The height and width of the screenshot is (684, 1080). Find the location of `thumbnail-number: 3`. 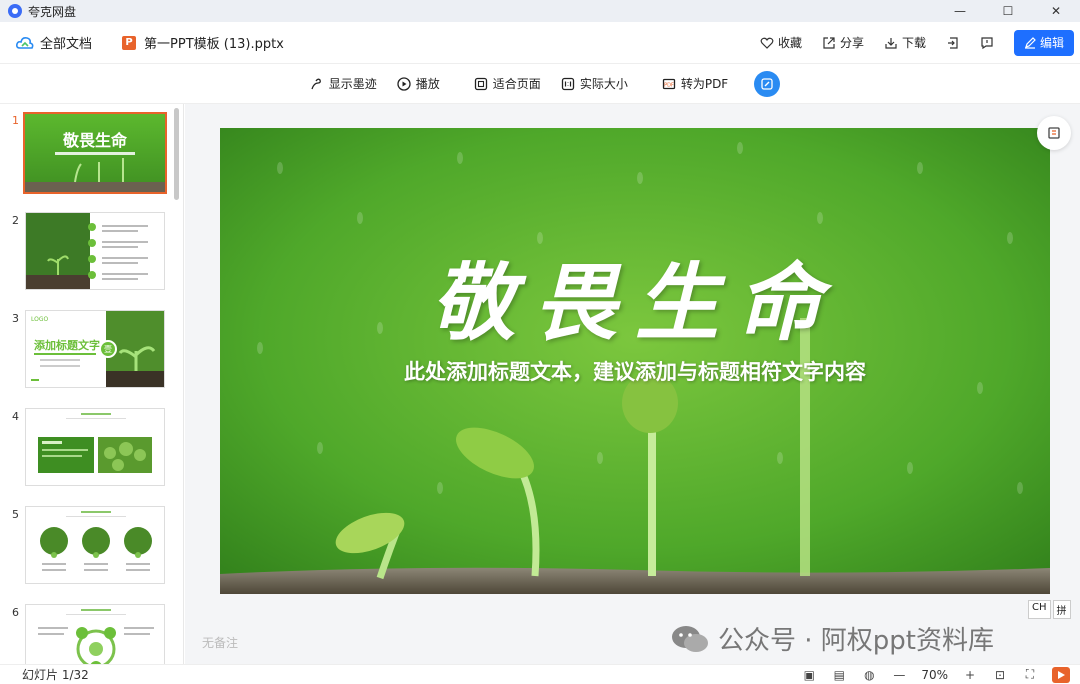

thumbnail-number: 3 is located at coordinates (15, 318).